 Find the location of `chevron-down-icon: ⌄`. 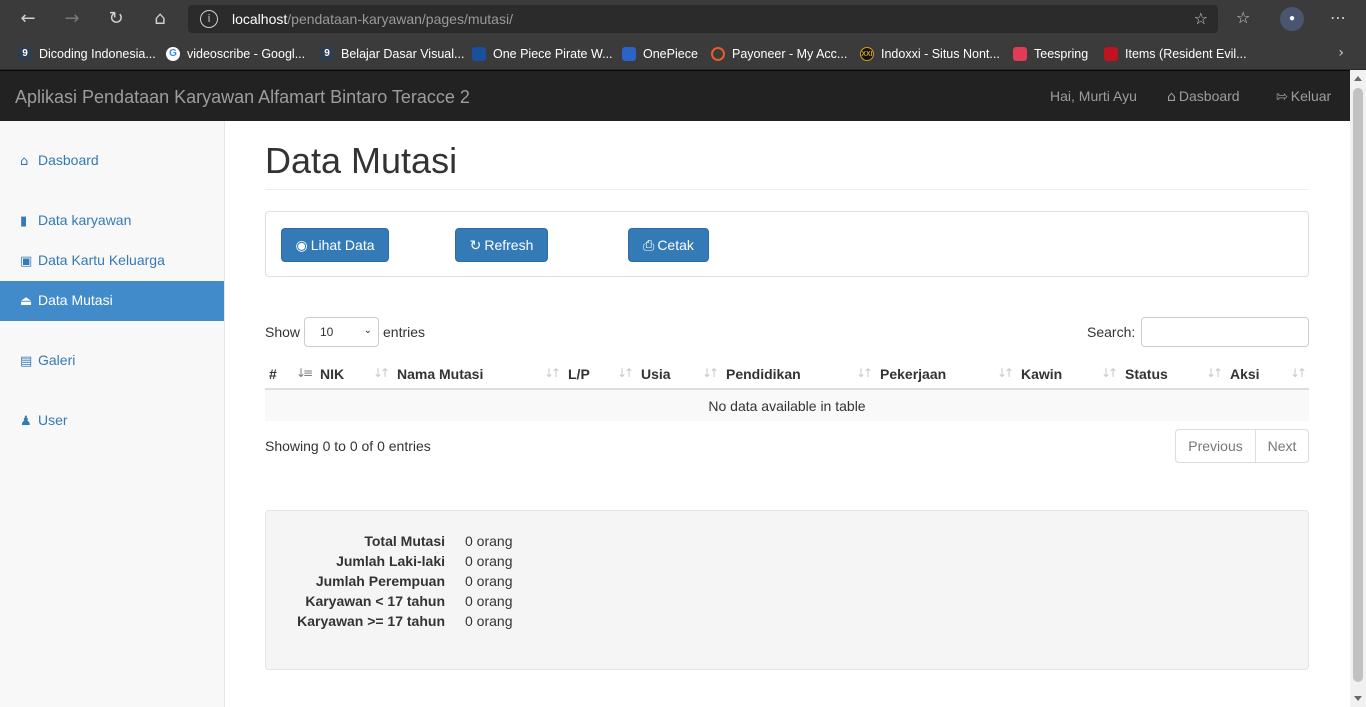

chevron-down-icon: ⌄ is located at coordinates (367, 330).